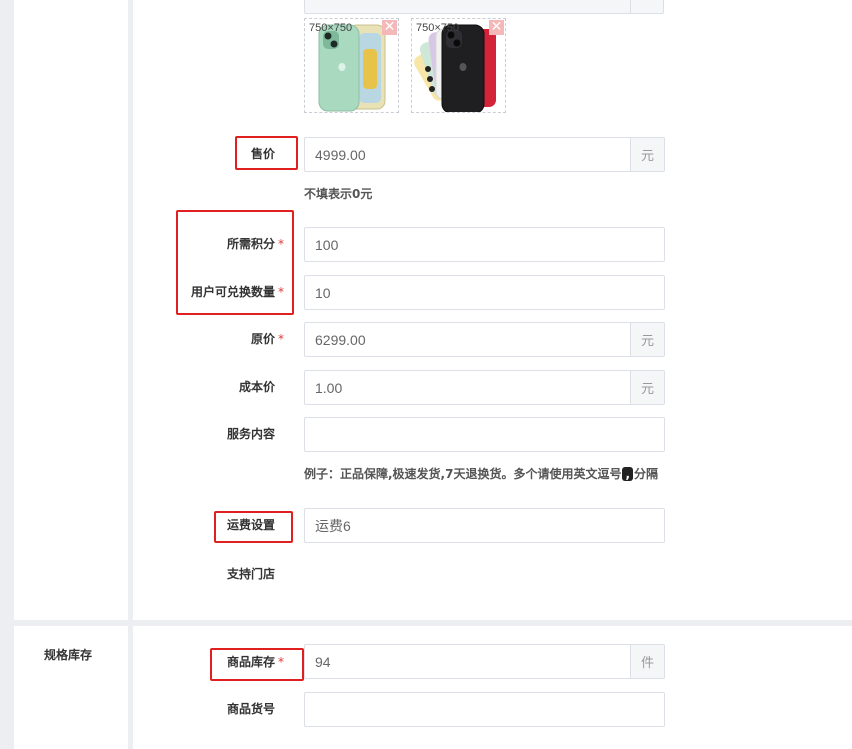 The width and height of the screenshot is (852, 749). Describe the element at coordinates (484, 387) in the screenshot. I see `cost-price-input: 1.00 元` at that location.